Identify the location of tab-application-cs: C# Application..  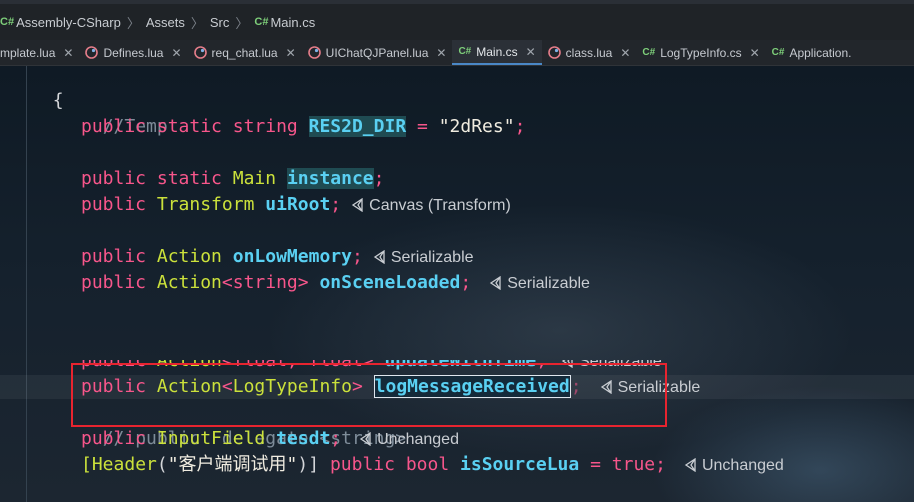
(812, 52).